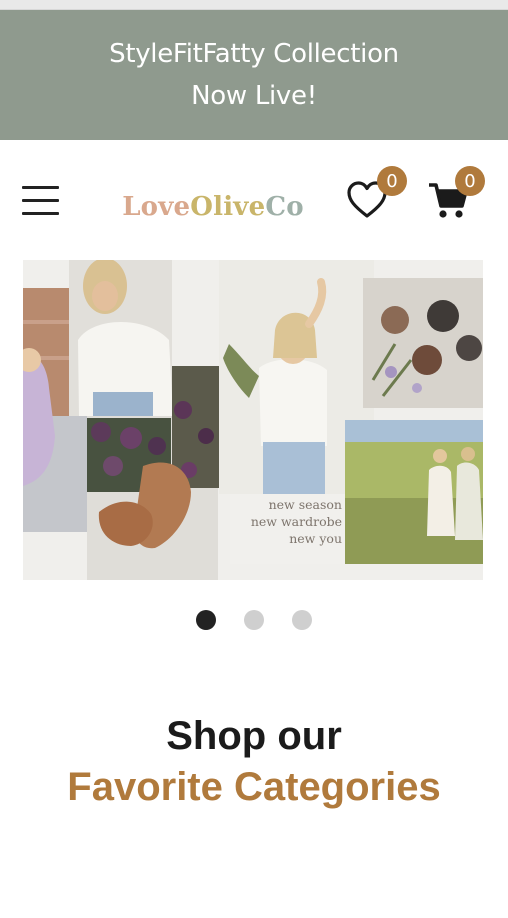  I want to click on wishlist-button: 0, so click(376, 194).